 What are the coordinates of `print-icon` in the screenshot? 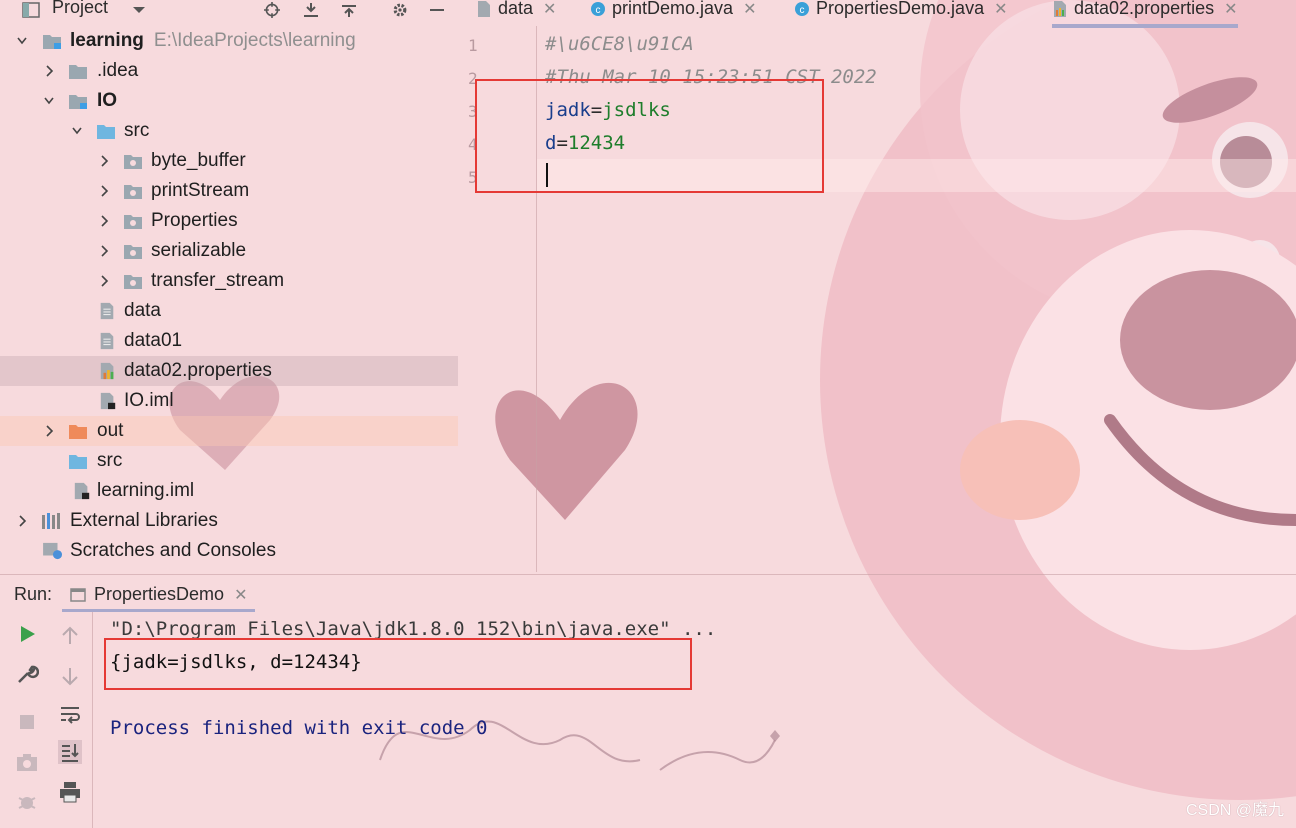 It's located at (70, 792).